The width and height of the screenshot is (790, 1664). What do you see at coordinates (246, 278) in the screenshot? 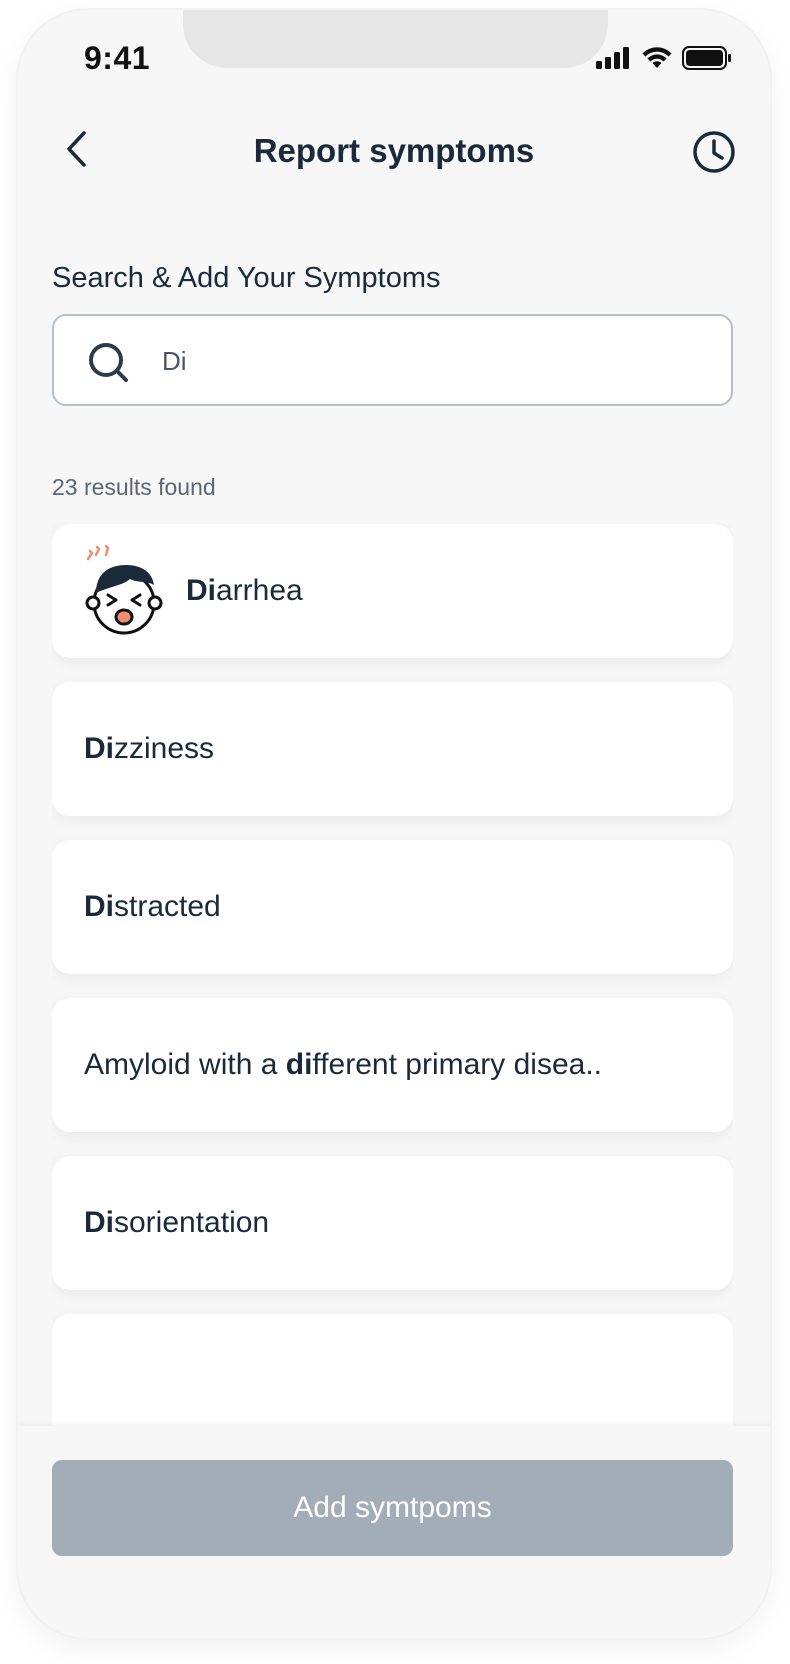
I see `search-section-label: Search & Add Your Symptoms` at bounding box center [246, 278].